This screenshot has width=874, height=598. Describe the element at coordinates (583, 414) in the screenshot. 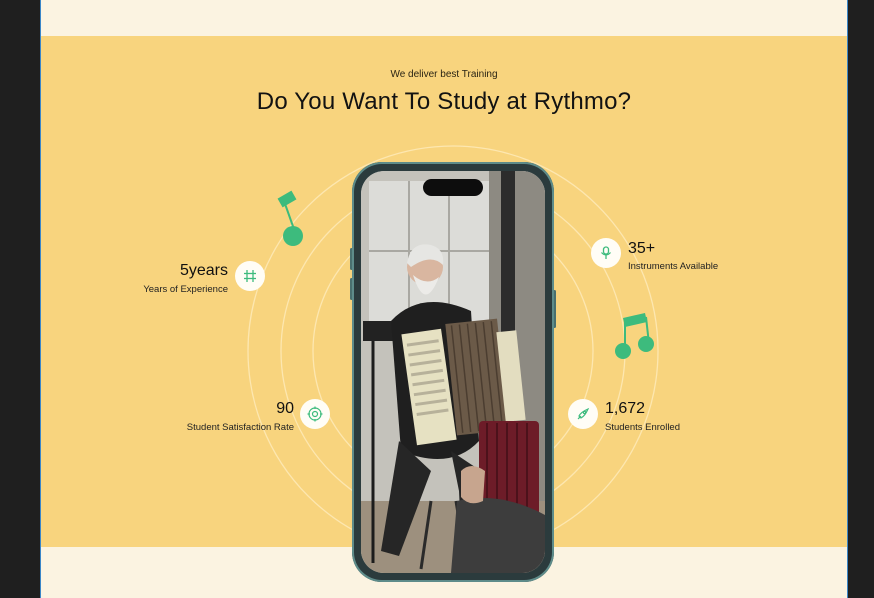

I see `rocket-icon` at that location.